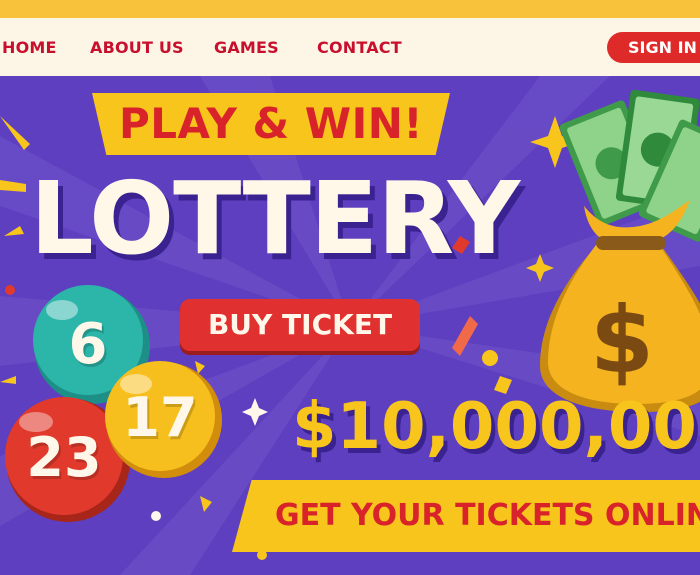 Image resolution: width=700 pixels, height=575 pixels. I want to click on buy-ticket-label: BUY TICKET, so click(300, 324).